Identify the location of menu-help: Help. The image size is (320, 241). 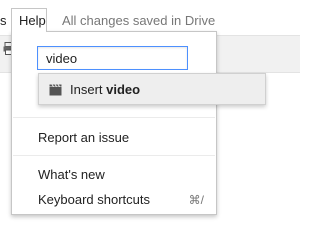
(29, 20).